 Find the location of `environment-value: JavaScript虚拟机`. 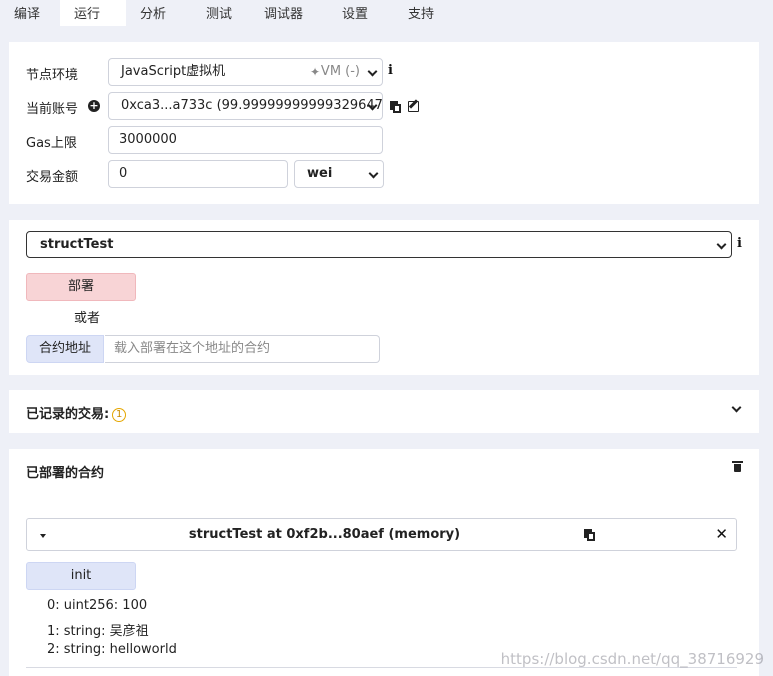

environment-value: JavaScript虚拟机 is located at coordinates (173, 71).